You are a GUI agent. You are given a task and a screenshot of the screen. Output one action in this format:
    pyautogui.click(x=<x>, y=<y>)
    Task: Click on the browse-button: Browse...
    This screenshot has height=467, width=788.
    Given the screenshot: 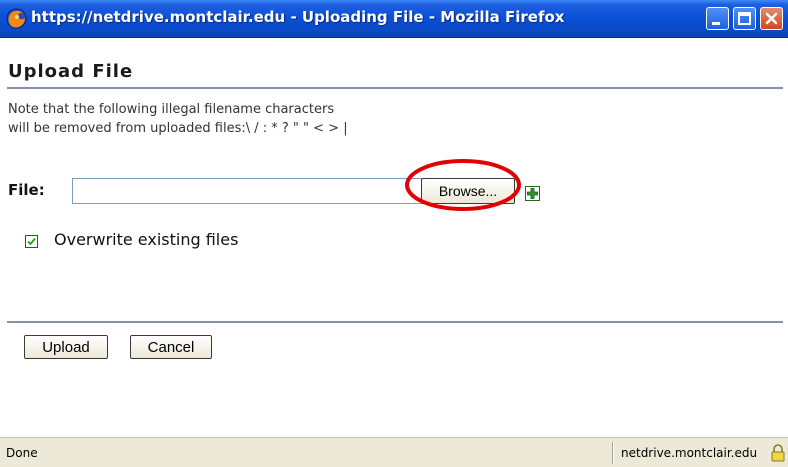 What is the action you would take?
    pyautogui.click(x=468, y=191)
    